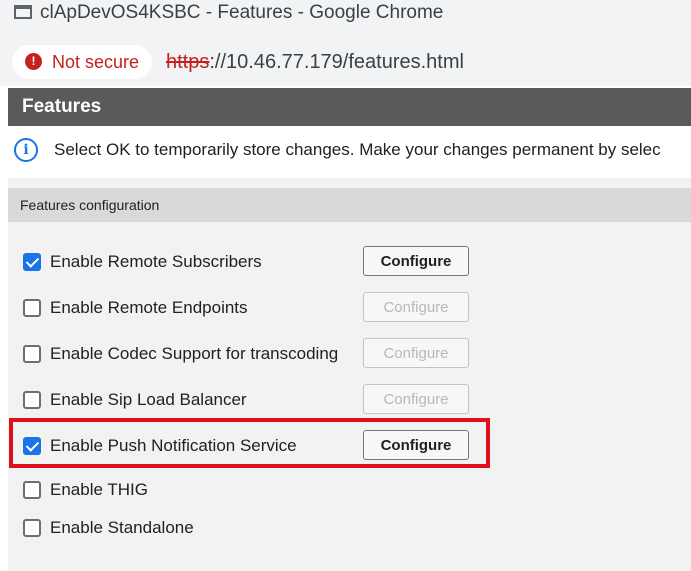 The image size is (691, 571). Describe the element at coordinates (32, 446) in the screenshot. I see `push-notification-checkbox` at that location.